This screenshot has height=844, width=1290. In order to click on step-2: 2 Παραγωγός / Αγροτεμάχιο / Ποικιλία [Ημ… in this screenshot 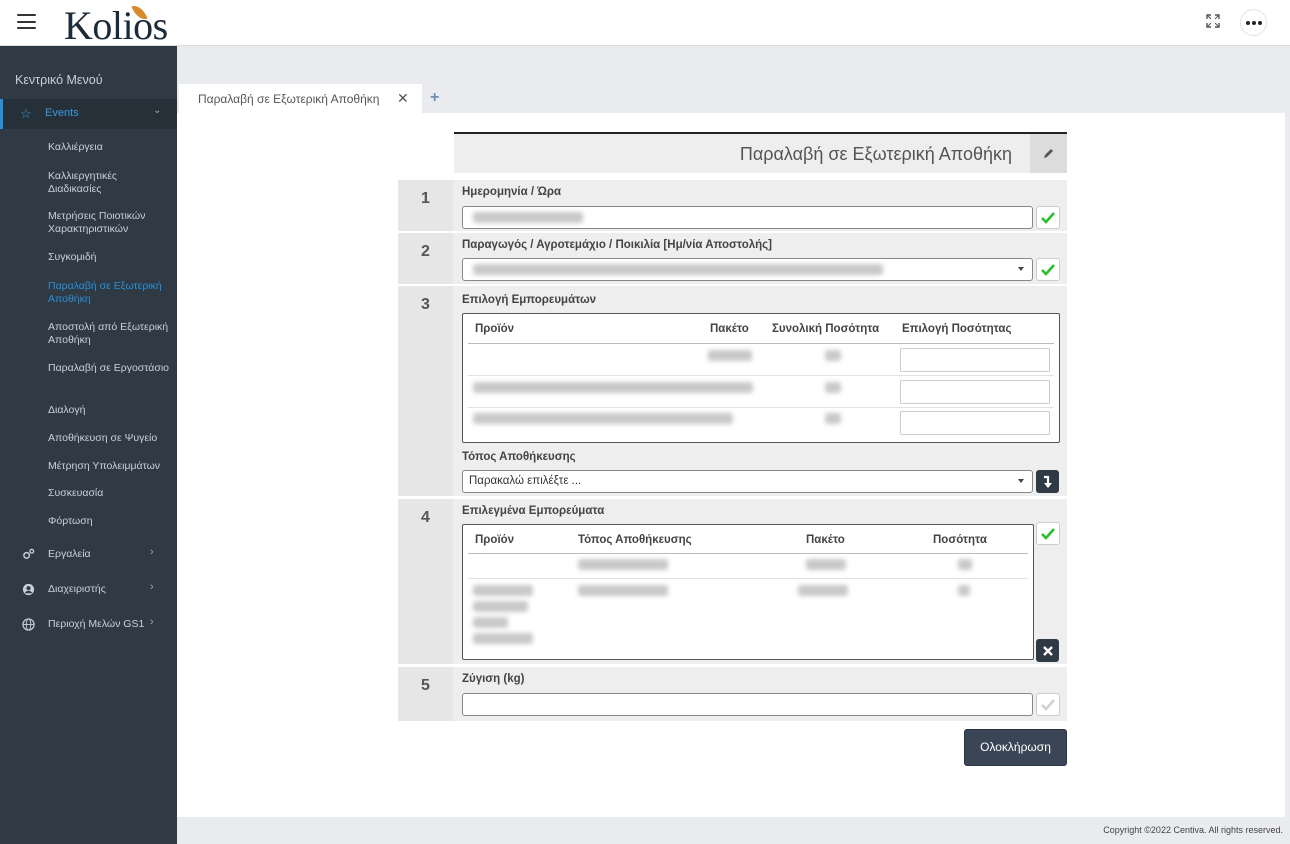, I will do `click(732, 258)`.